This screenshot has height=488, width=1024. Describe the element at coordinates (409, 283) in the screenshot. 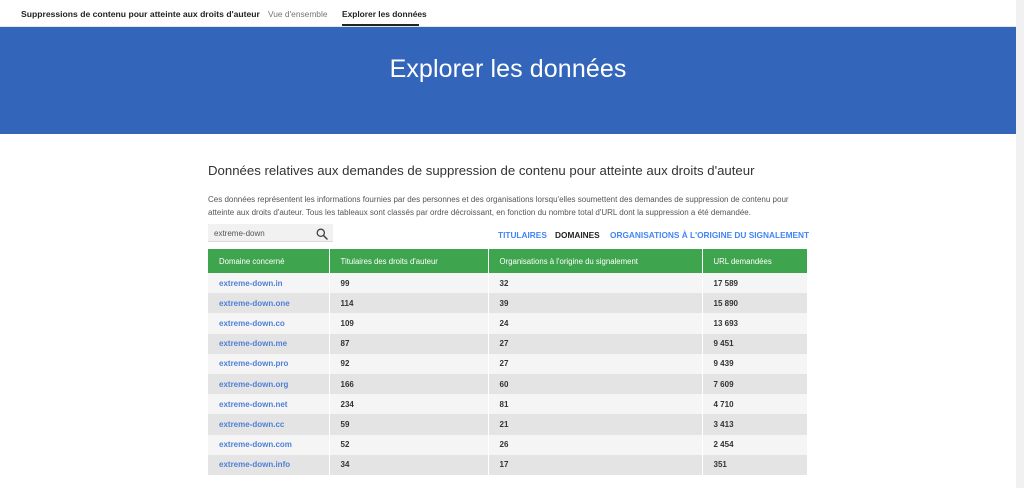

I see `copyright-owners-count: 99` at that location.